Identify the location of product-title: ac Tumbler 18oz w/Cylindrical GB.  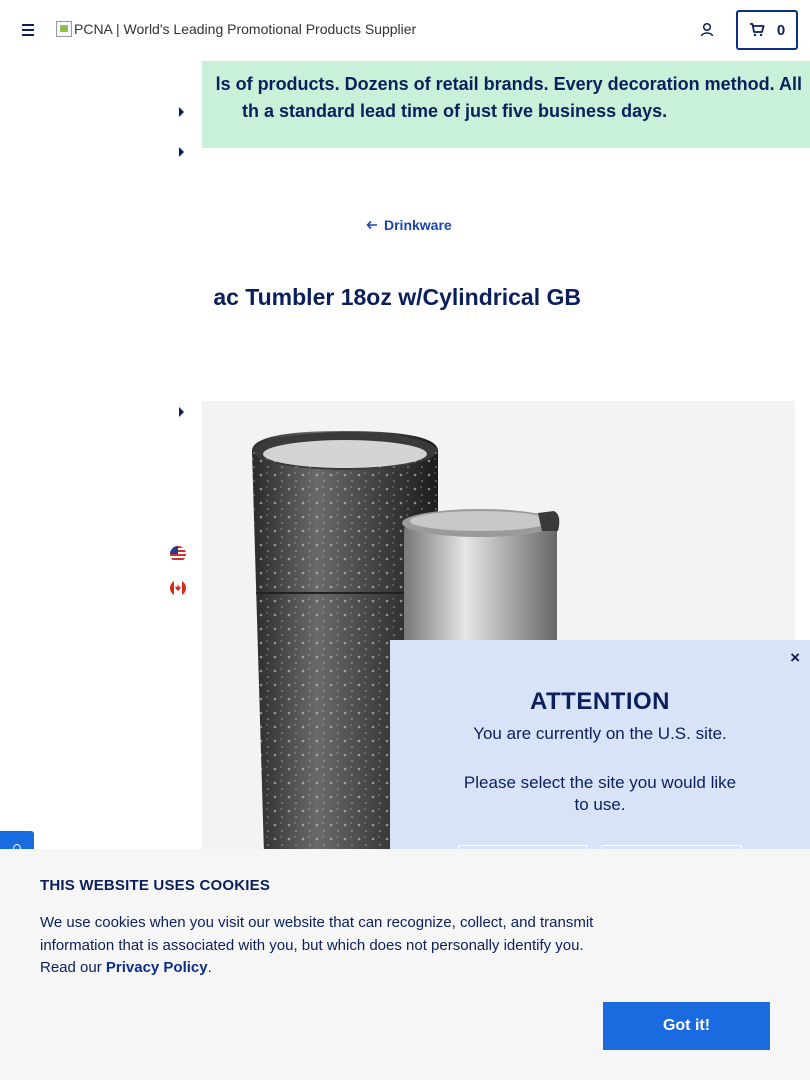
(397, 297).